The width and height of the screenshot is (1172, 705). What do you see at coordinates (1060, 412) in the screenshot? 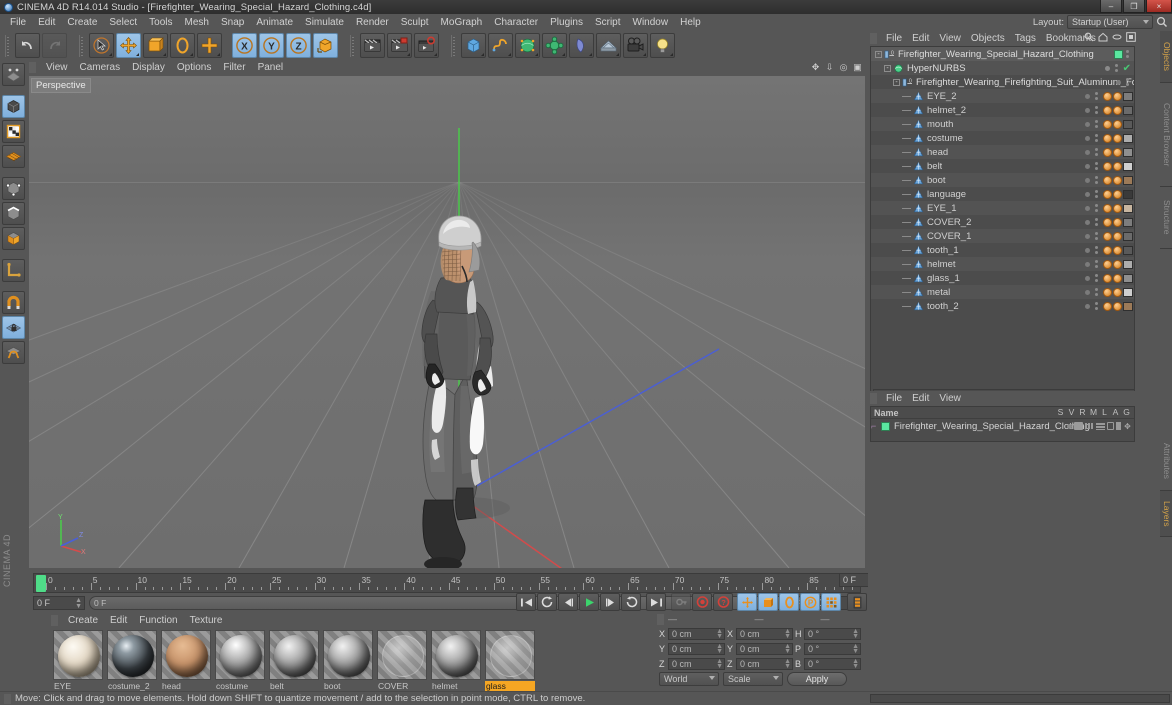
I see `layer-column-header: S` at bounding box center [1060, 412].